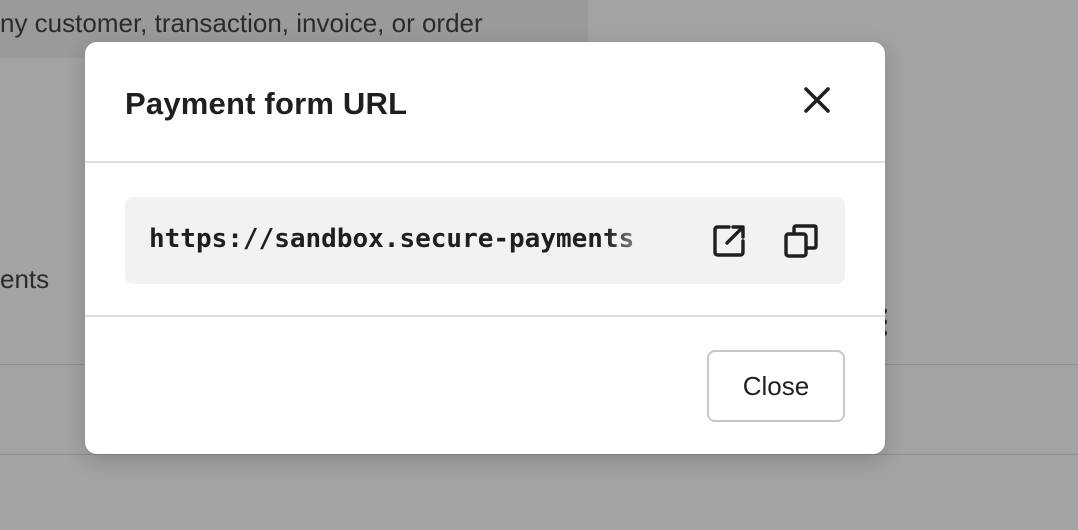  Describe the element at coordinates (817, 100) in the screenshot. I see `close-icon` at that location.